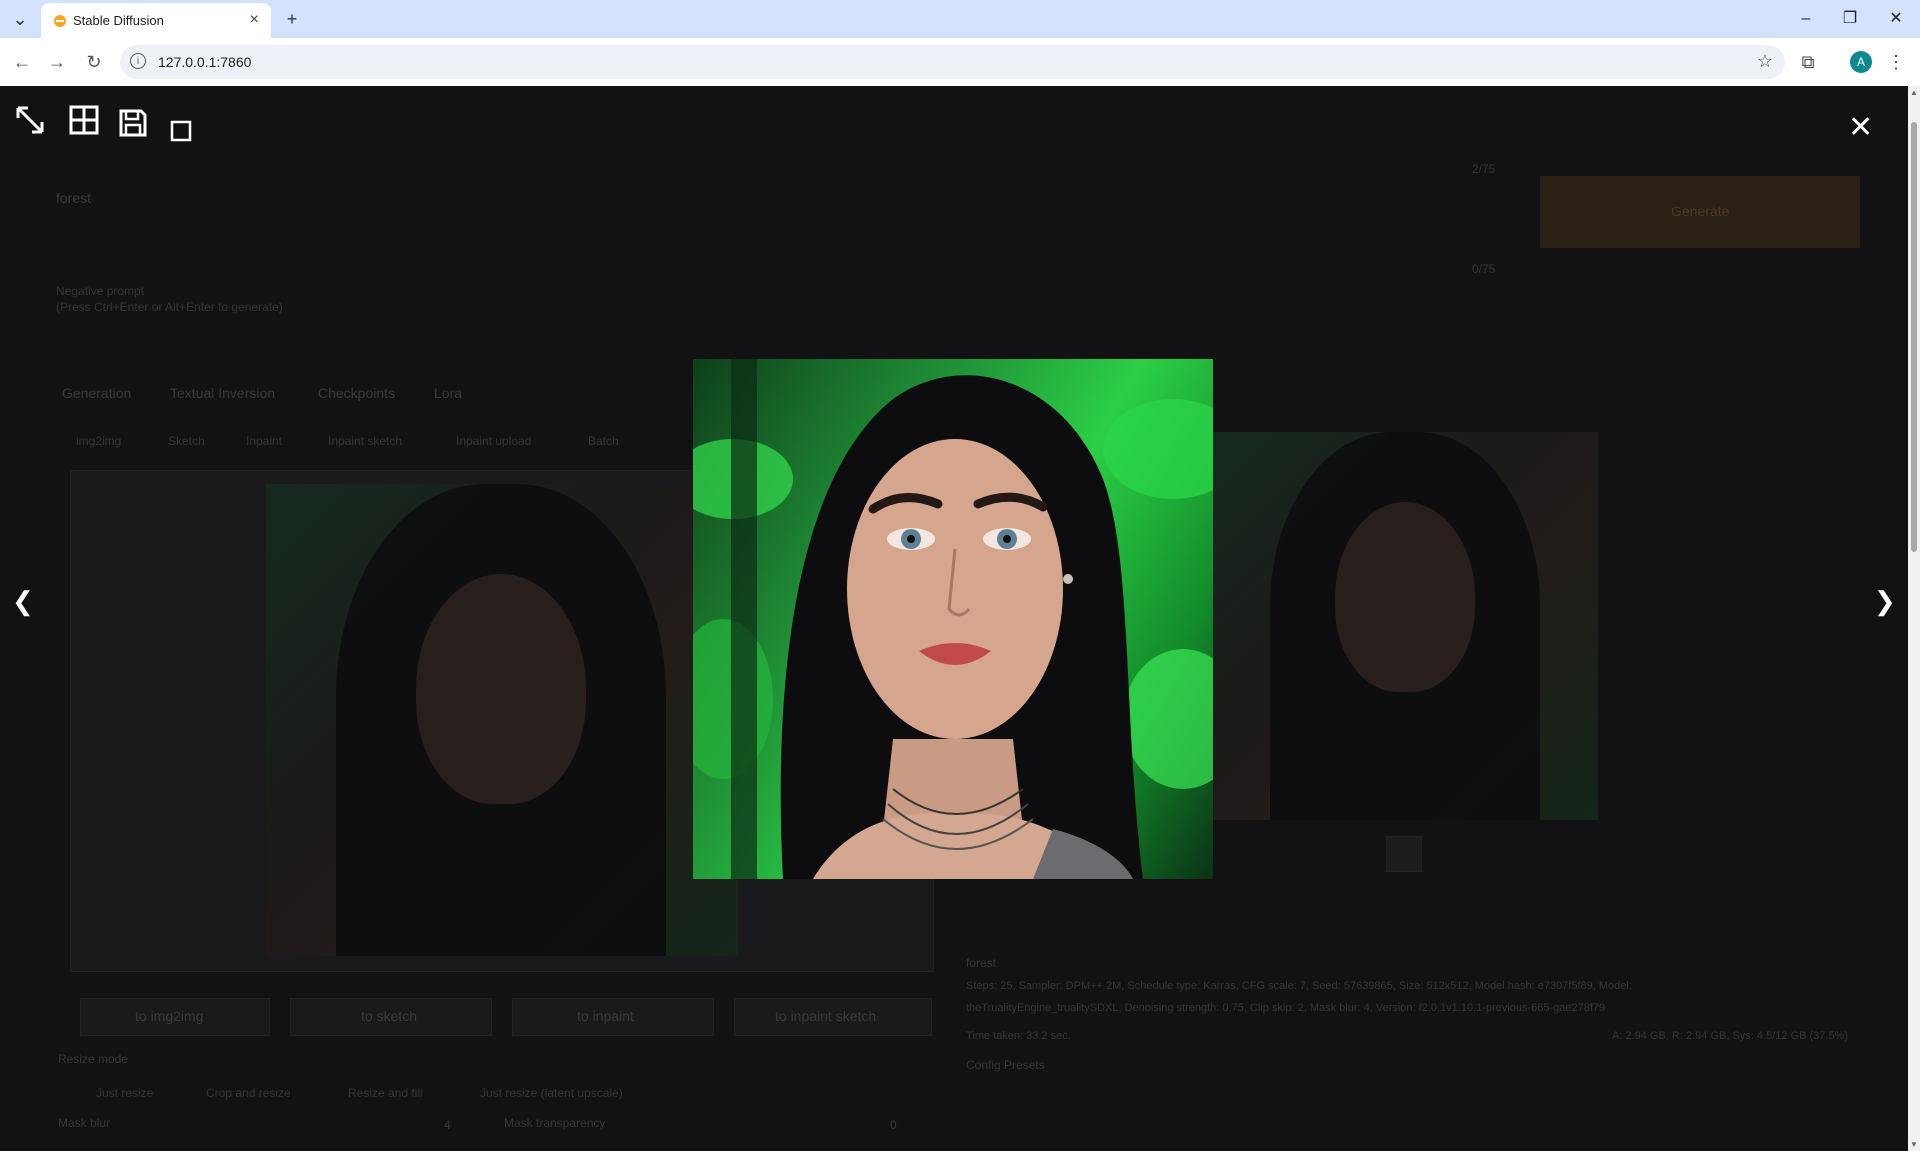 The width and height of the screenshot is (1920, 1151). I want to click on browser-menu-icon: ⋮, so click(1896, 62).